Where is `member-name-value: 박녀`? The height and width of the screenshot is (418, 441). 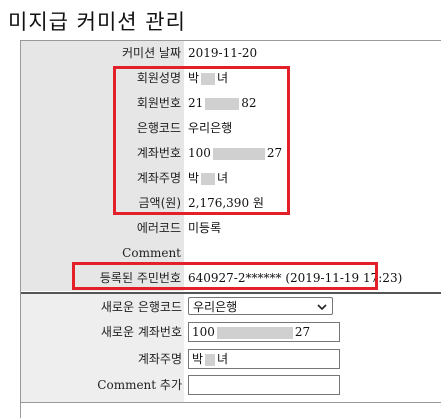
member-name-value: 박녀 is located at coordinates (208, 78).